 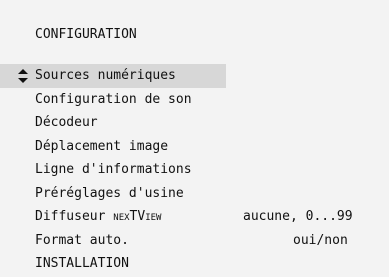 What do you see at coordinates (320, 240) in the screenshot?
I see `menu-item-value: oui/non` at bounding box center [320, 240].